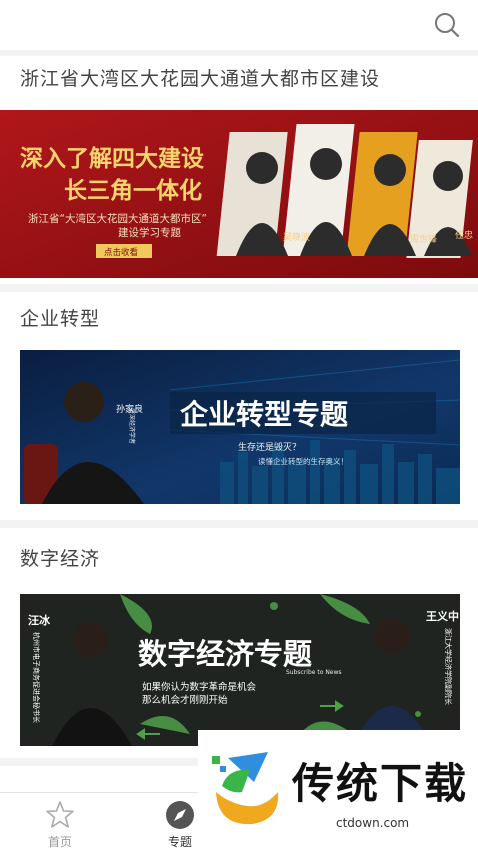  I want to click on watermark-overlay: 传统下载 ctdown.com, so click(338, 790).